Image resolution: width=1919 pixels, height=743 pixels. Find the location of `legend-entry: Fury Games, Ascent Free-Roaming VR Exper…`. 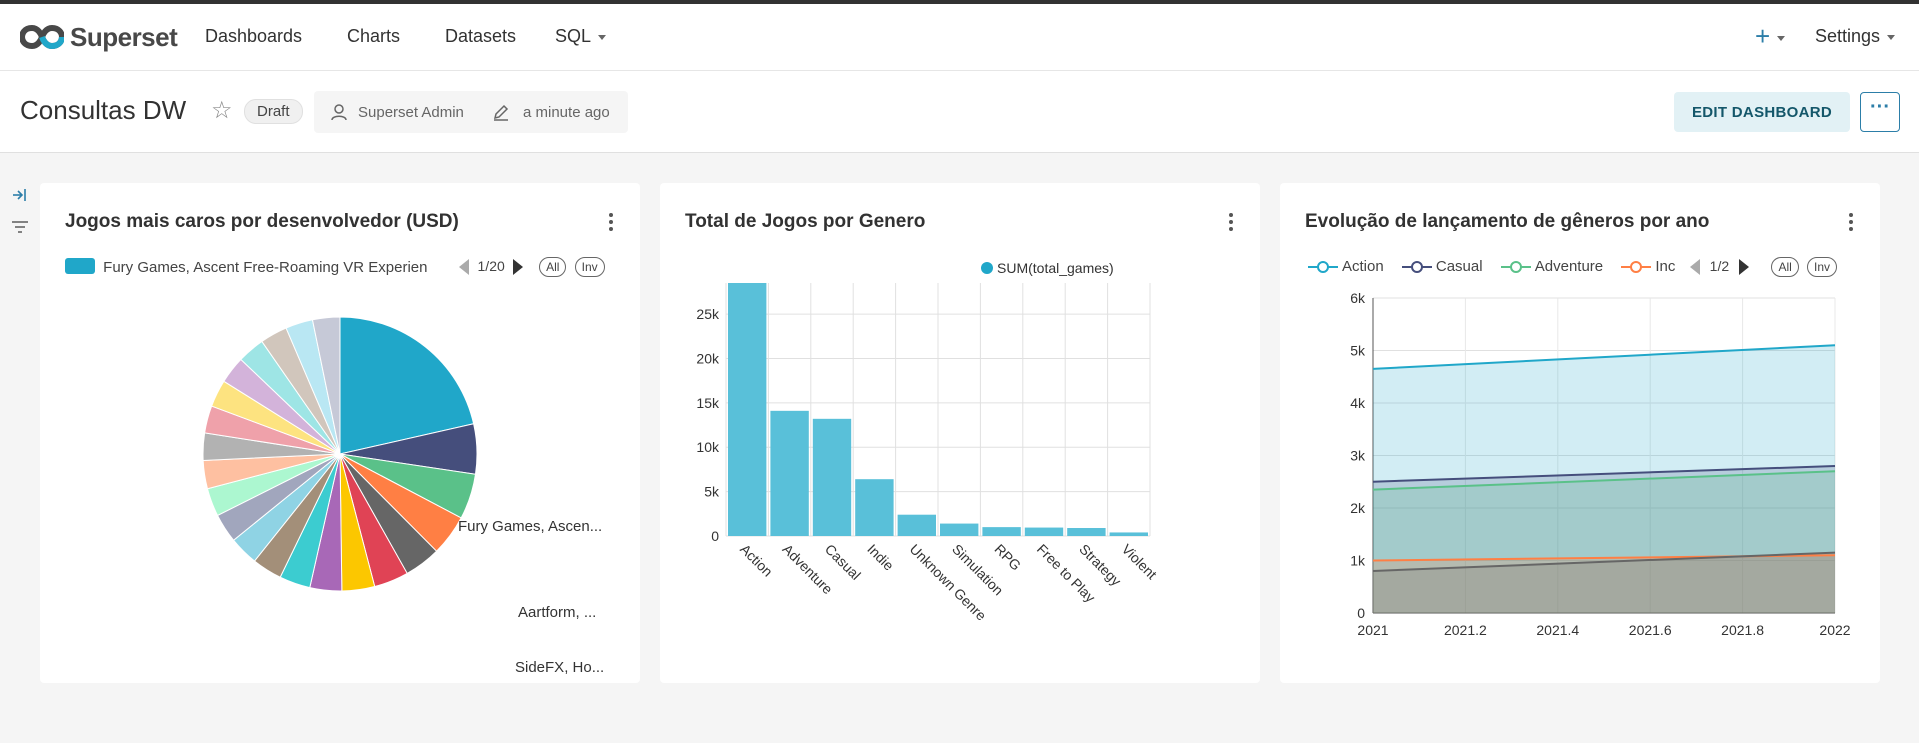

legend-entry: Fury Games, Ascent Free-Roaming VR Exper… is located at coordinates (274, 267).